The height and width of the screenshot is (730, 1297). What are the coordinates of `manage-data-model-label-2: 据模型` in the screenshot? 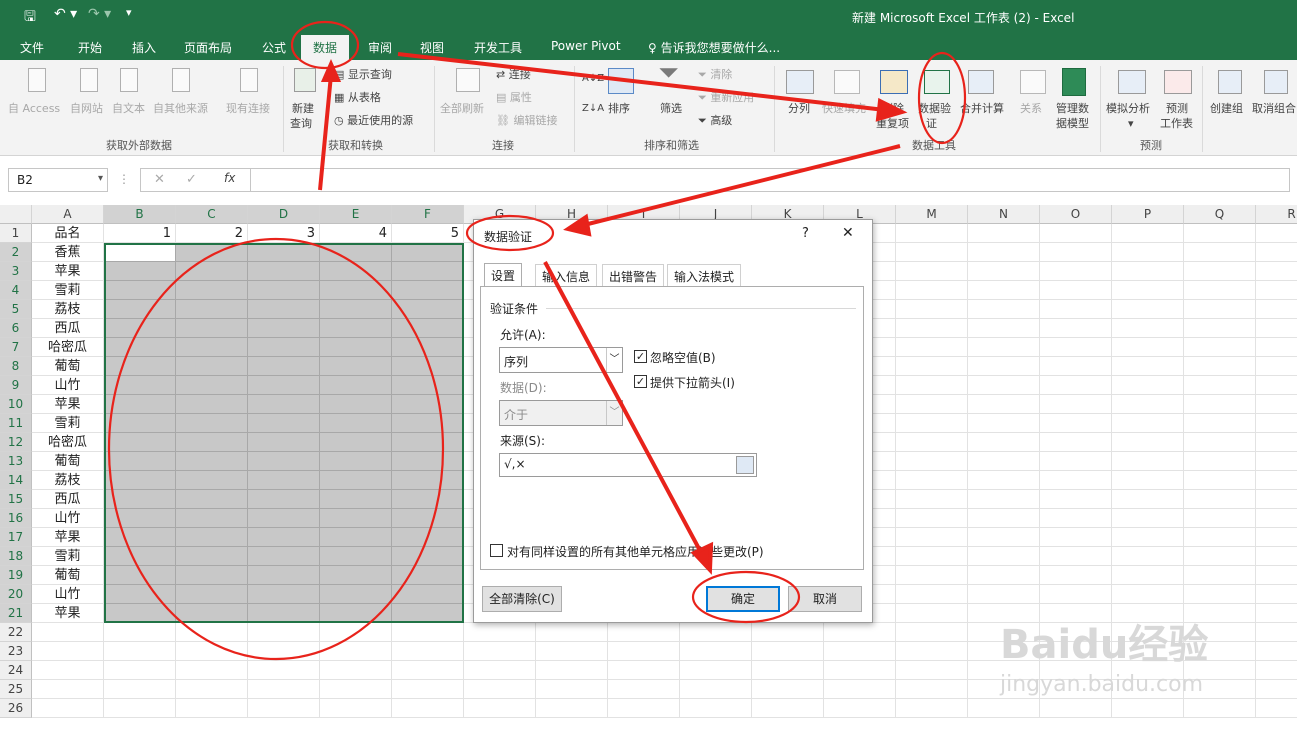 It's located at (1072, 124).